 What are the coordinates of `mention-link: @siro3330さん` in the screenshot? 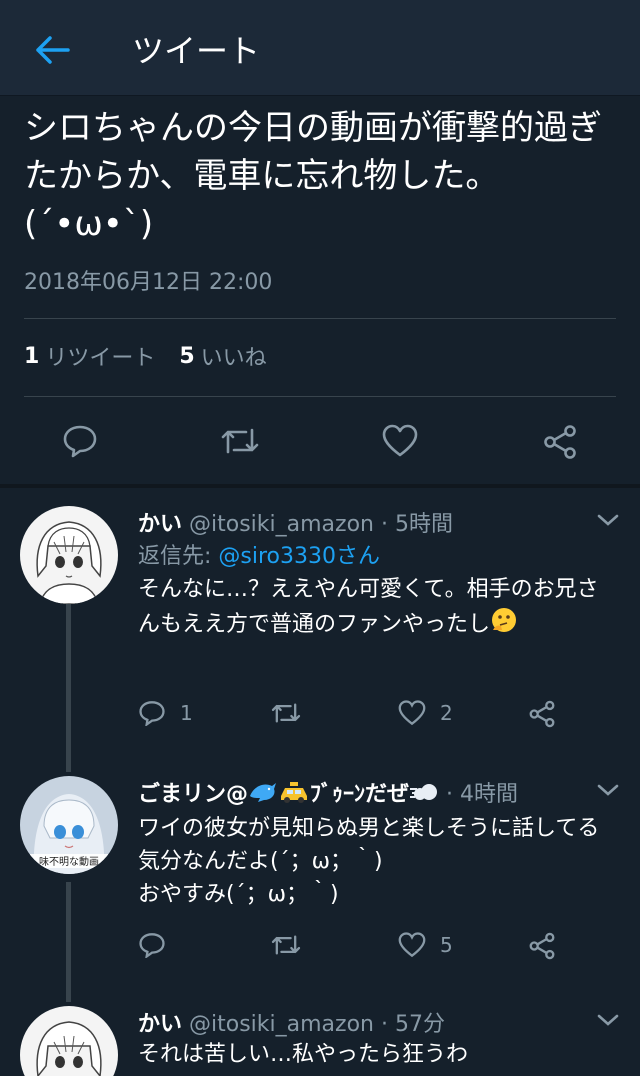 It's located at (299, 556).